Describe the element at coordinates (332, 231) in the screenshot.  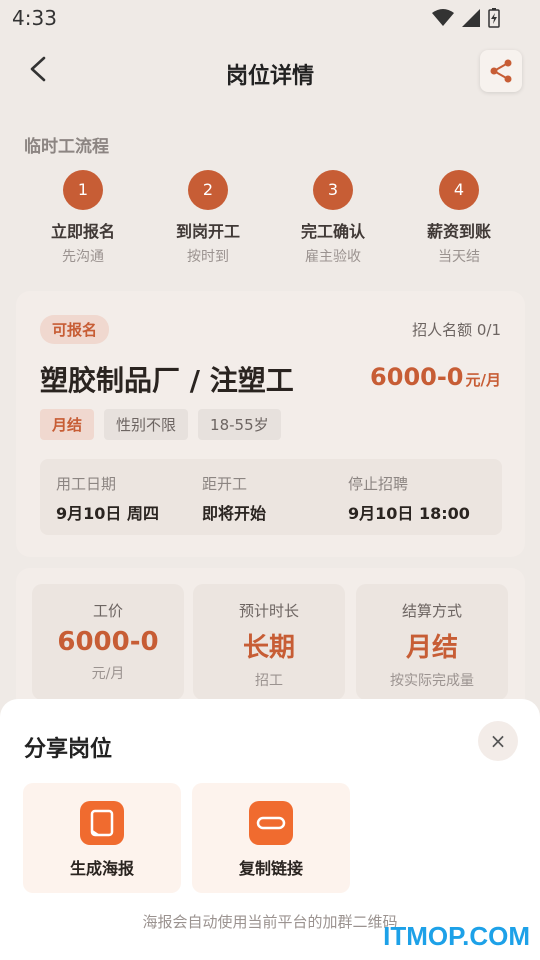
I see `step-label: 完工确认` at that location.